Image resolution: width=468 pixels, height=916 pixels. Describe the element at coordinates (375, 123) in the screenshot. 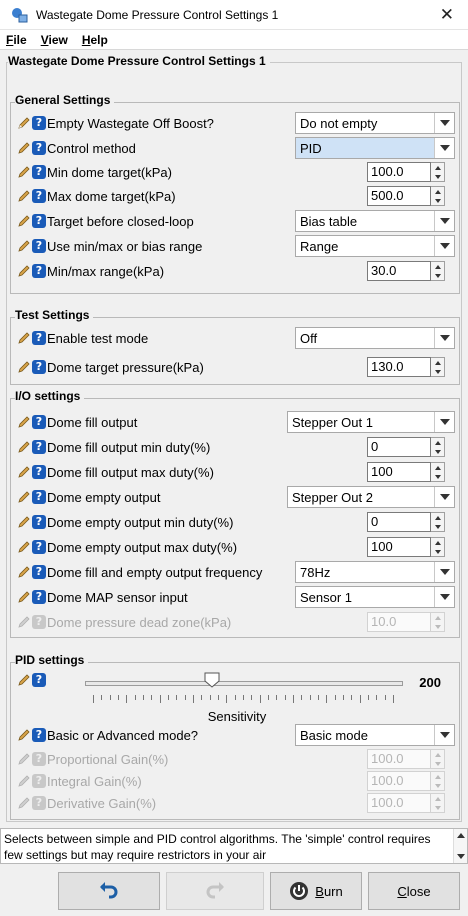

I see `empty-wastegate-dropdown: Do not empty` at that location.